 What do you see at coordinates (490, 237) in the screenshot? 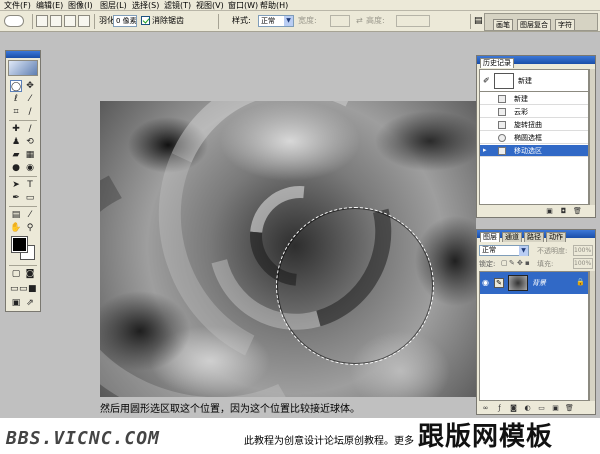
I see `tab-layers: 图层` at bounding box center [490, 237].